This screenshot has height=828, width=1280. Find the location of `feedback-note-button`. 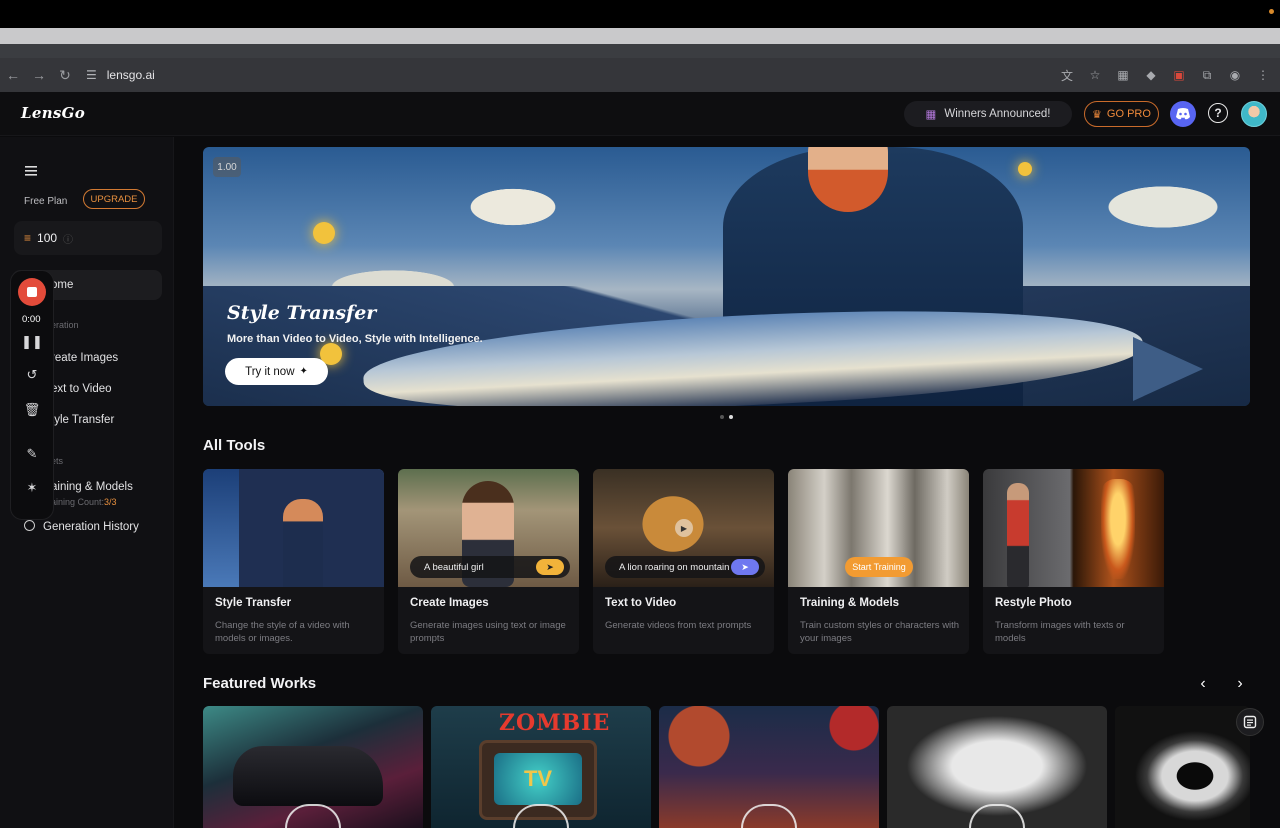

feedback-note-button is located at coordinates (1250, 722).